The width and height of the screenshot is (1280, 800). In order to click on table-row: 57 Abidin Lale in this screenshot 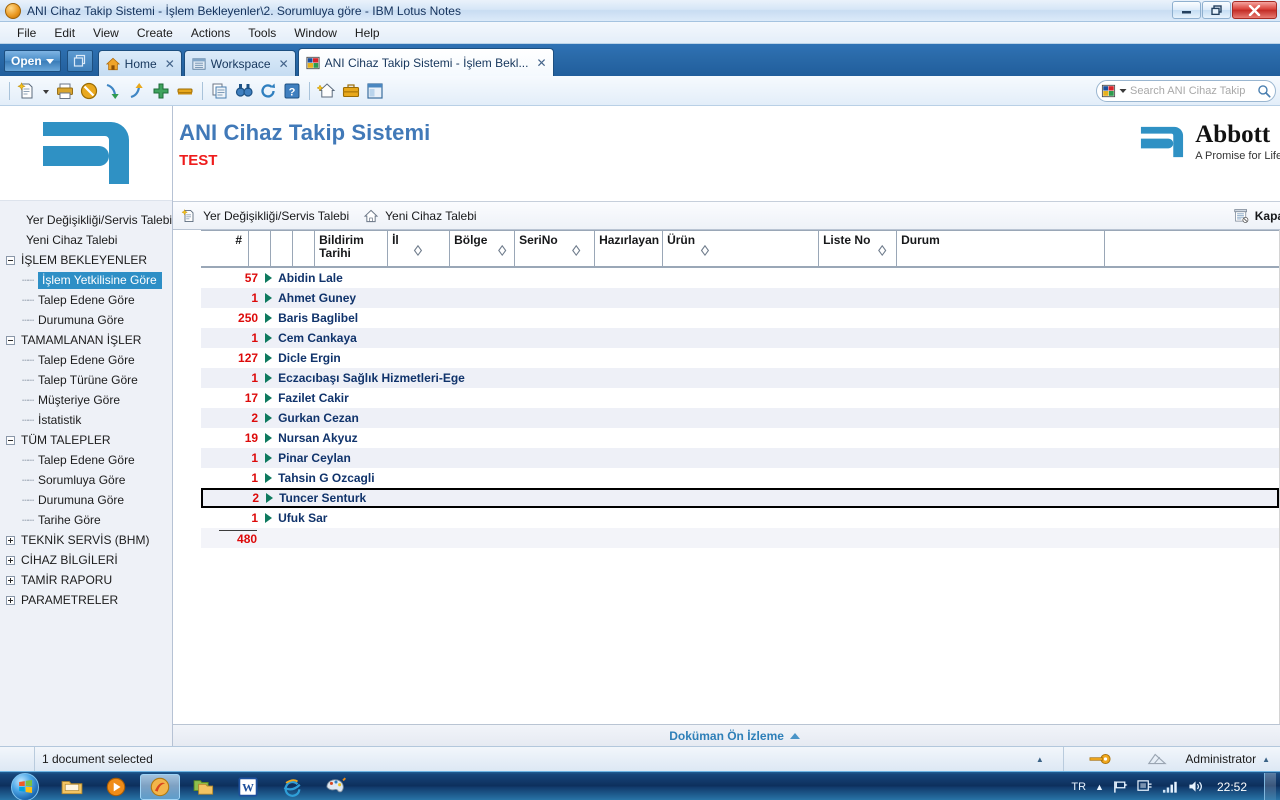, I will do `click(740, 278)`.